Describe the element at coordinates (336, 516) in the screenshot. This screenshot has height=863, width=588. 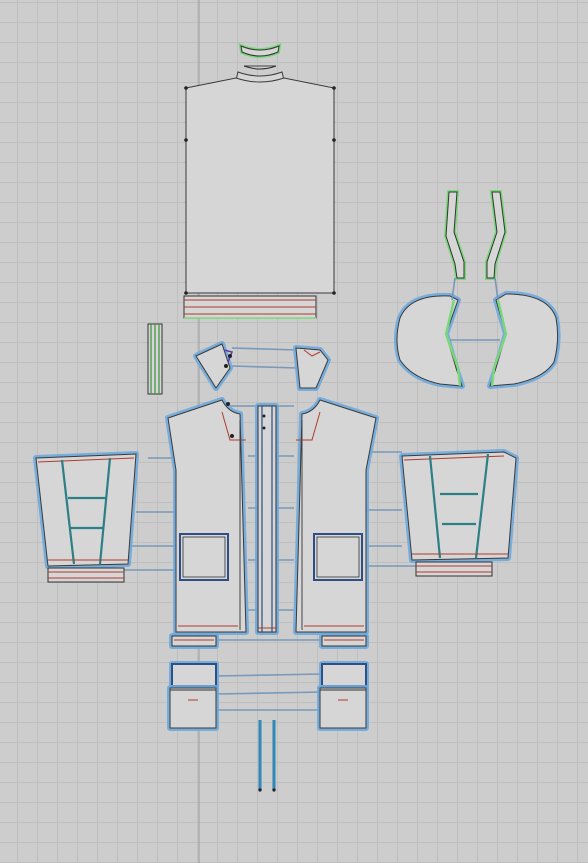
I see `front-right` at that location.